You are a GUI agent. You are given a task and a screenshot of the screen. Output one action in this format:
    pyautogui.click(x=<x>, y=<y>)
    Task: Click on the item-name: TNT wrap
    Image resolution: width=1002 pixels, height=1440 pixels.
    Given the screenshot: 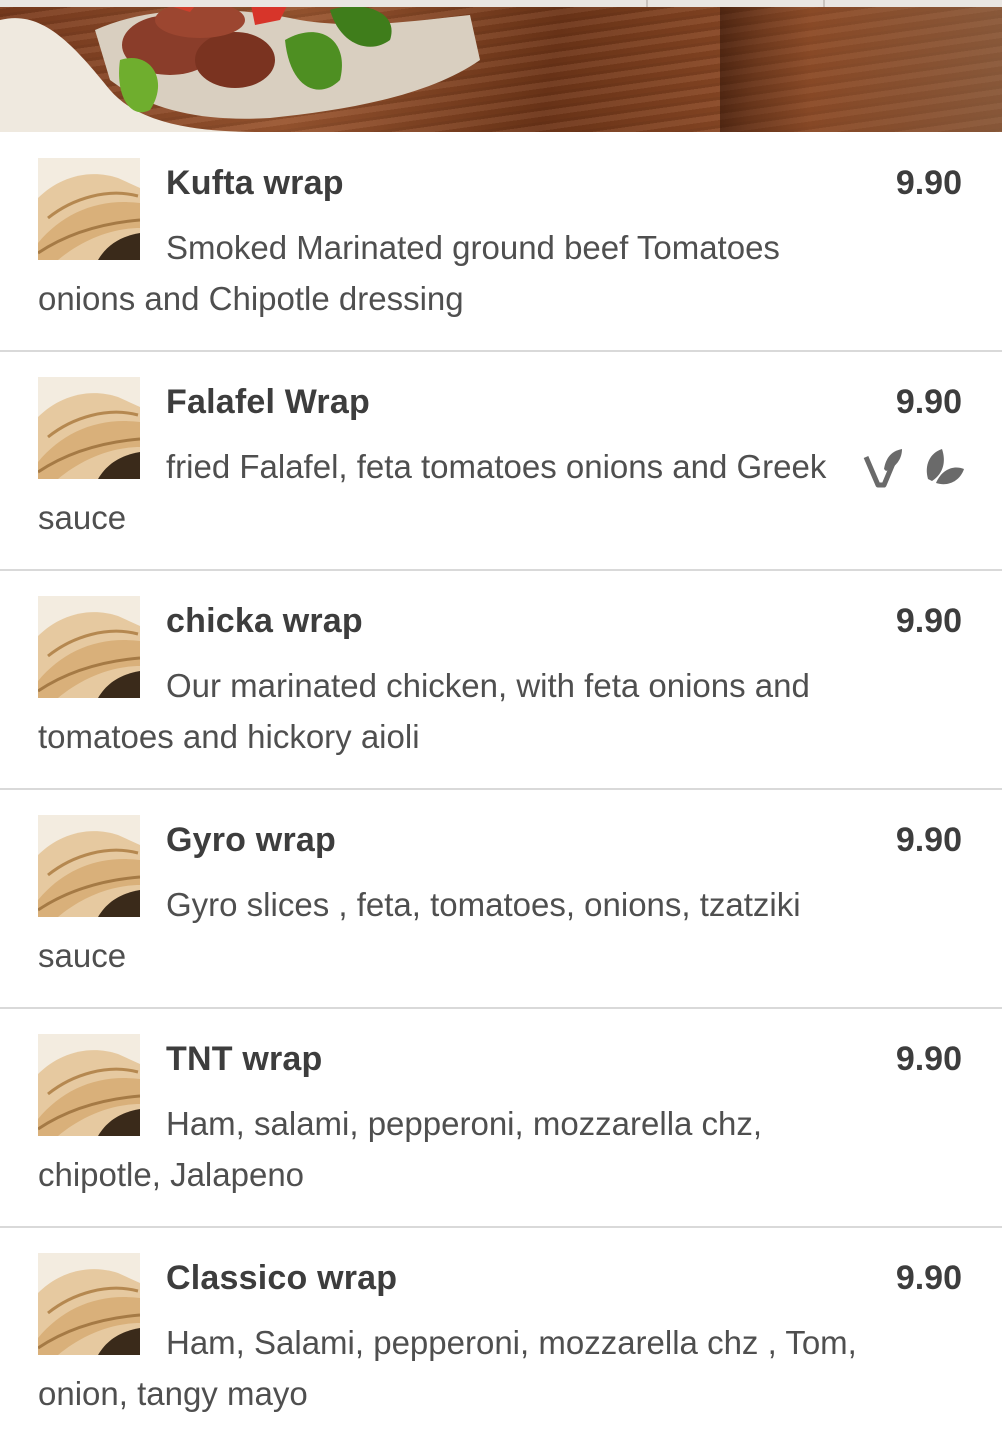 What is the action you would take?
    pyautogui.click(x=244, y=1059)
    